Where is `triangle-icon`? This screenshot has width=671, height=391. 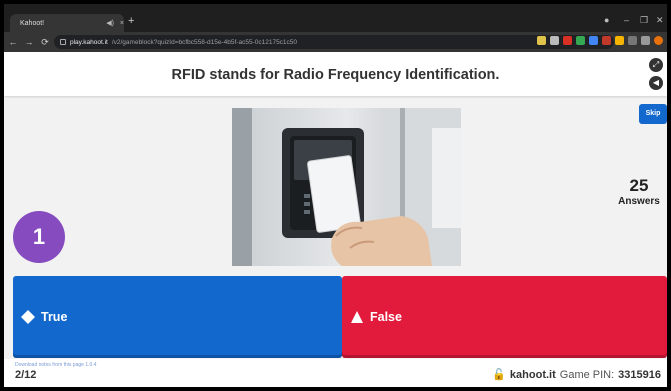 triangle-icon is located at coordinates (357, 317).